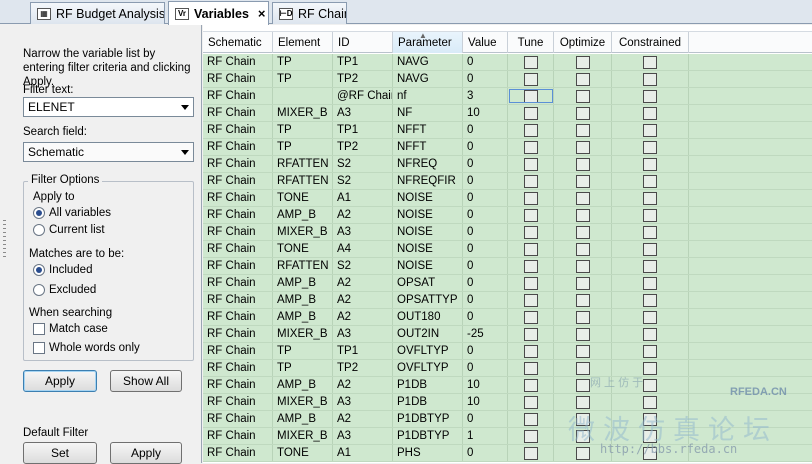 The width and height of the screenshot is (812, 464). I want to click on checkbox-match-case: Match case, so click(70, 329).